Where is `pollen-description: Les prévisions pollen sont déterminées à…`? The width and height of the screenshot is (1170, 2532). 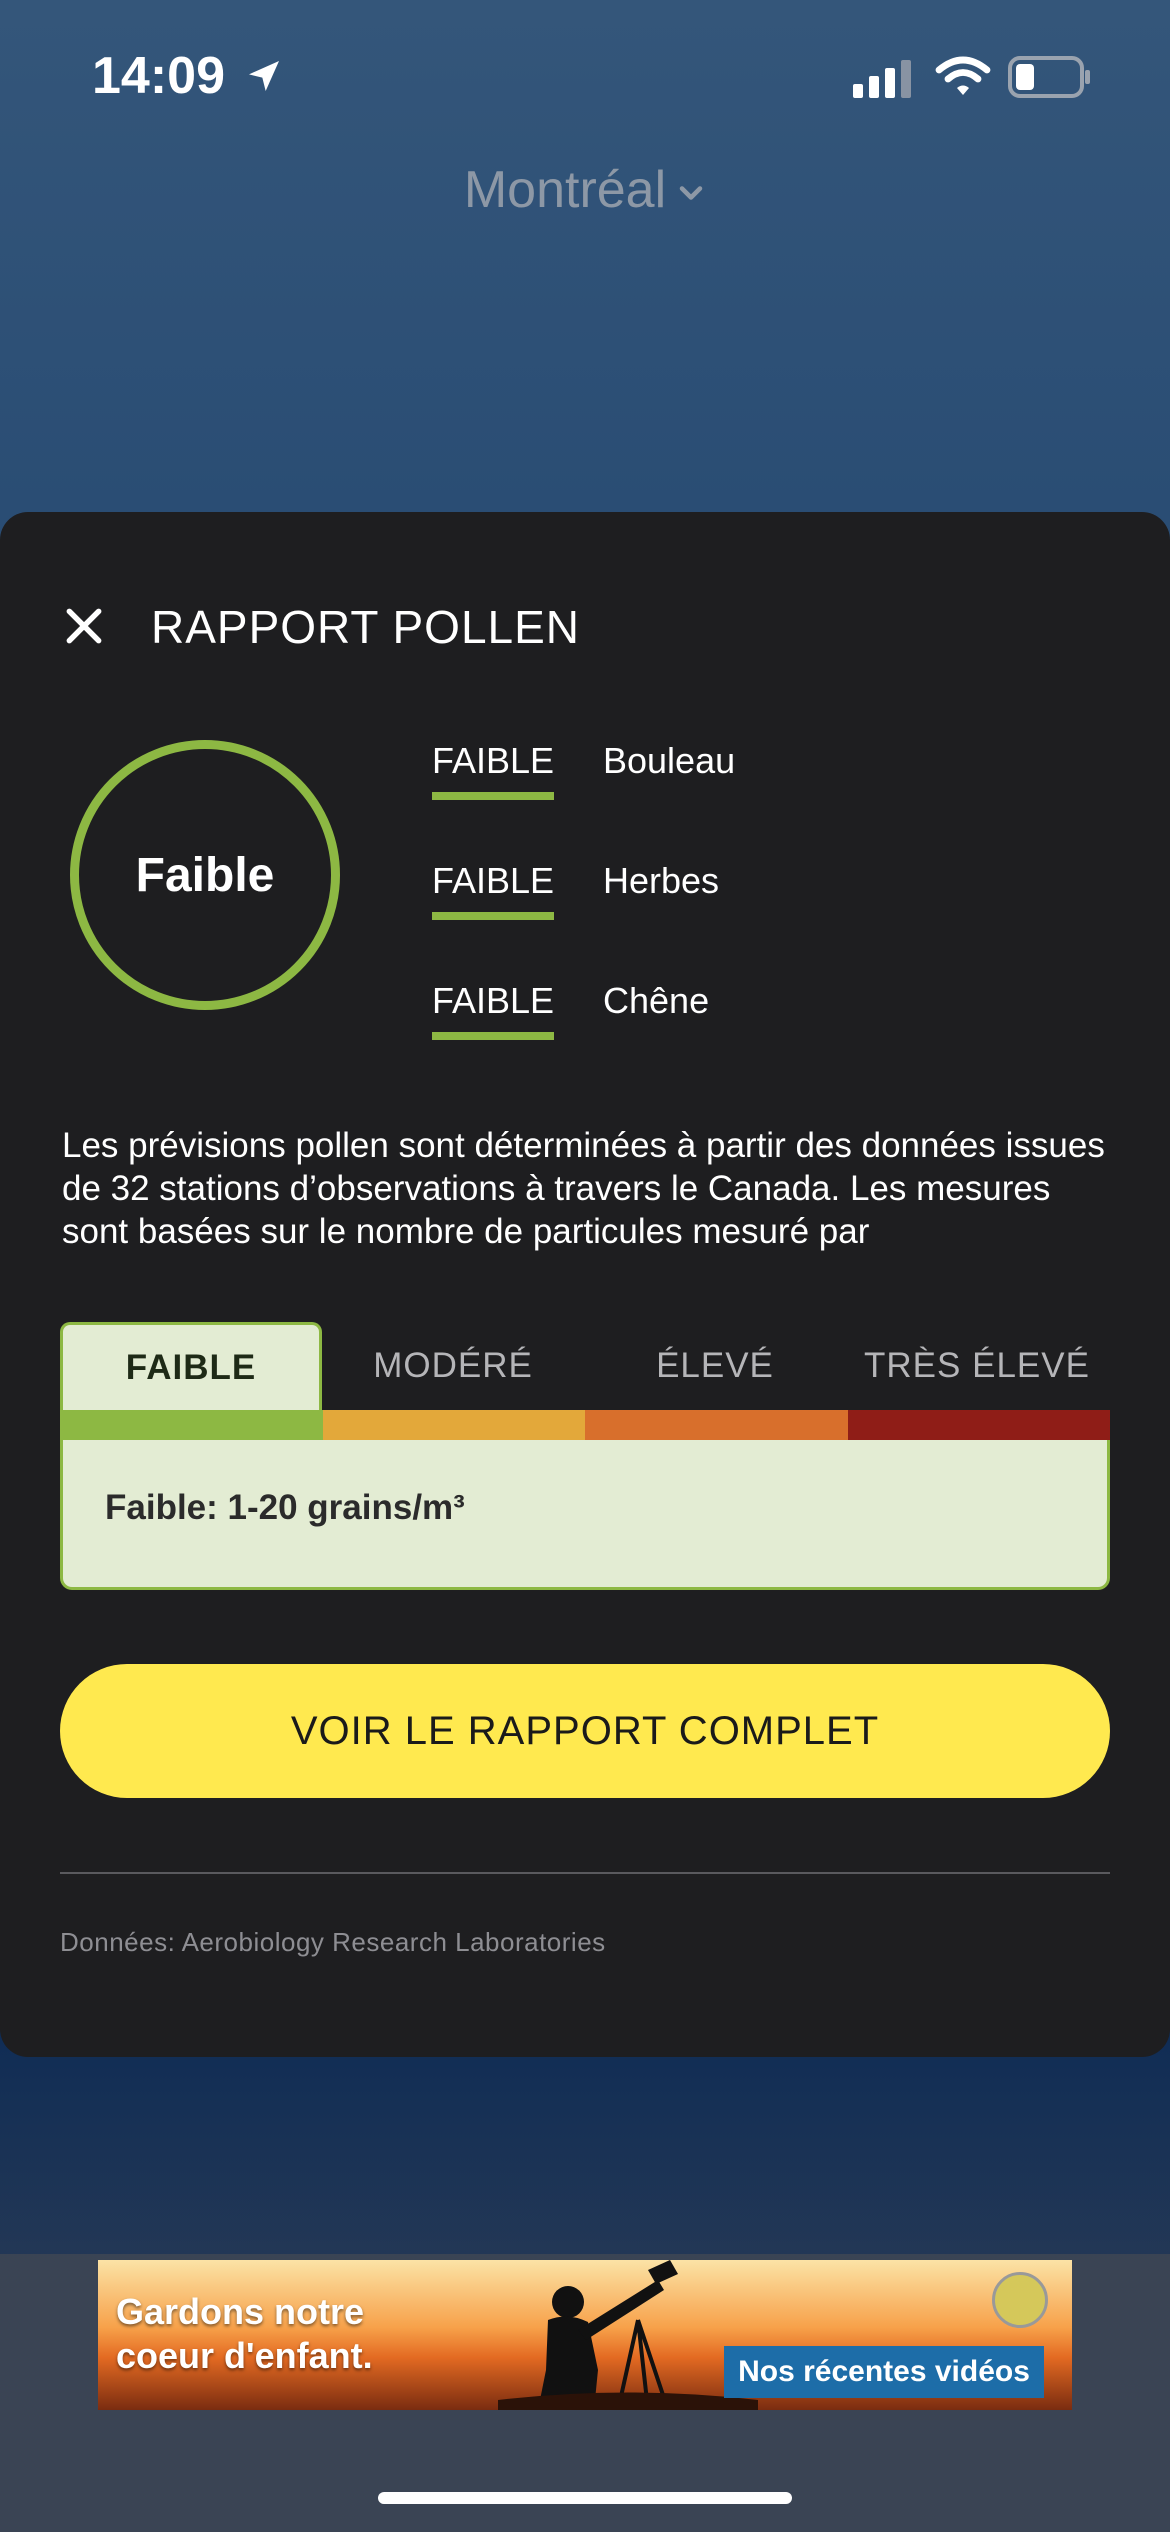 pollen-description: Les prévisions pollen sont déterminées à… is located at coordinates (583, 1188).